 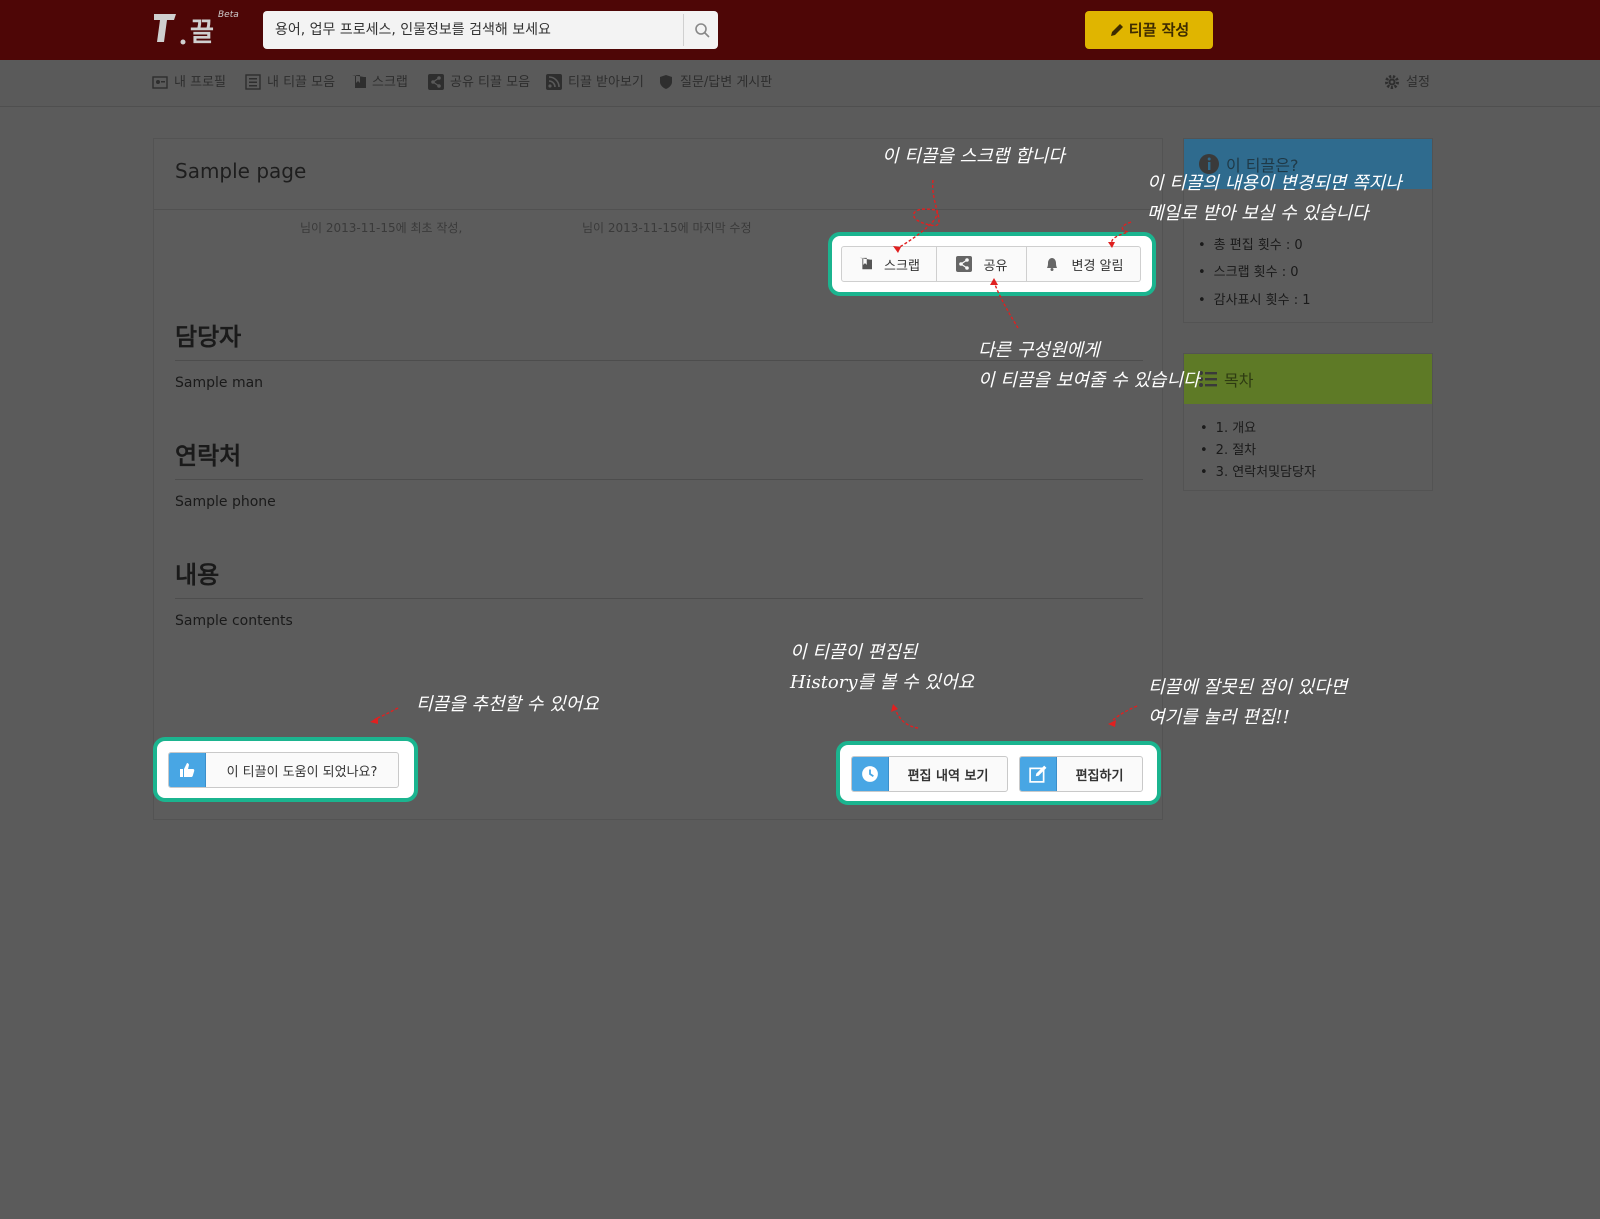 What do you see at coordinates (1219, 717) in the screenshot?
I see `annotation-edit-line2: 여기를 눌러 편집!!` at bounding box center [1219, 717].